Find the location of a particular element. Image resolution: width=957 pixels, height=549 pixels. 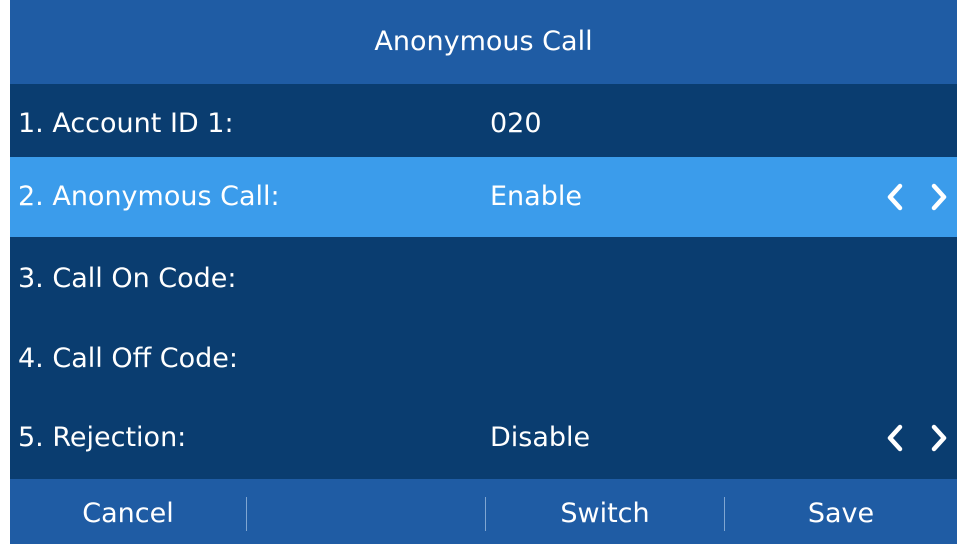

switch-softkey: Switch is located at coordinates (605, 511).